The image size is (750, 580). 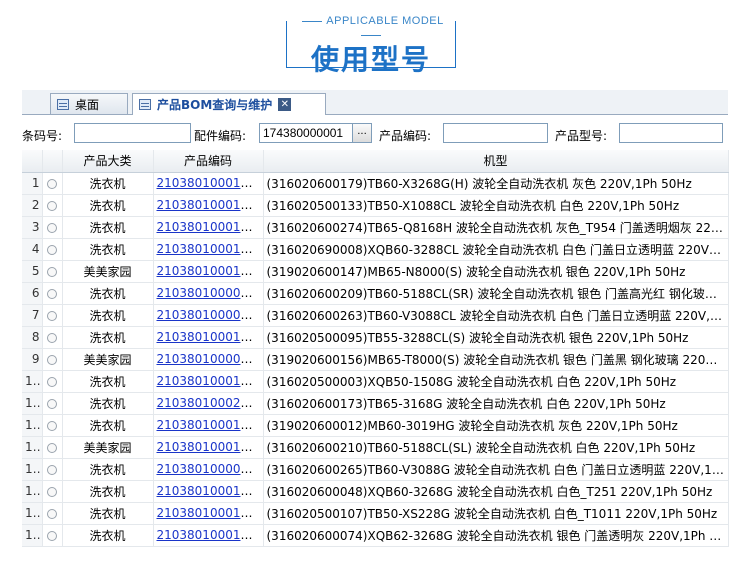 I want to click on product-code-link: 21038010001319, so click(x=210, y=227).